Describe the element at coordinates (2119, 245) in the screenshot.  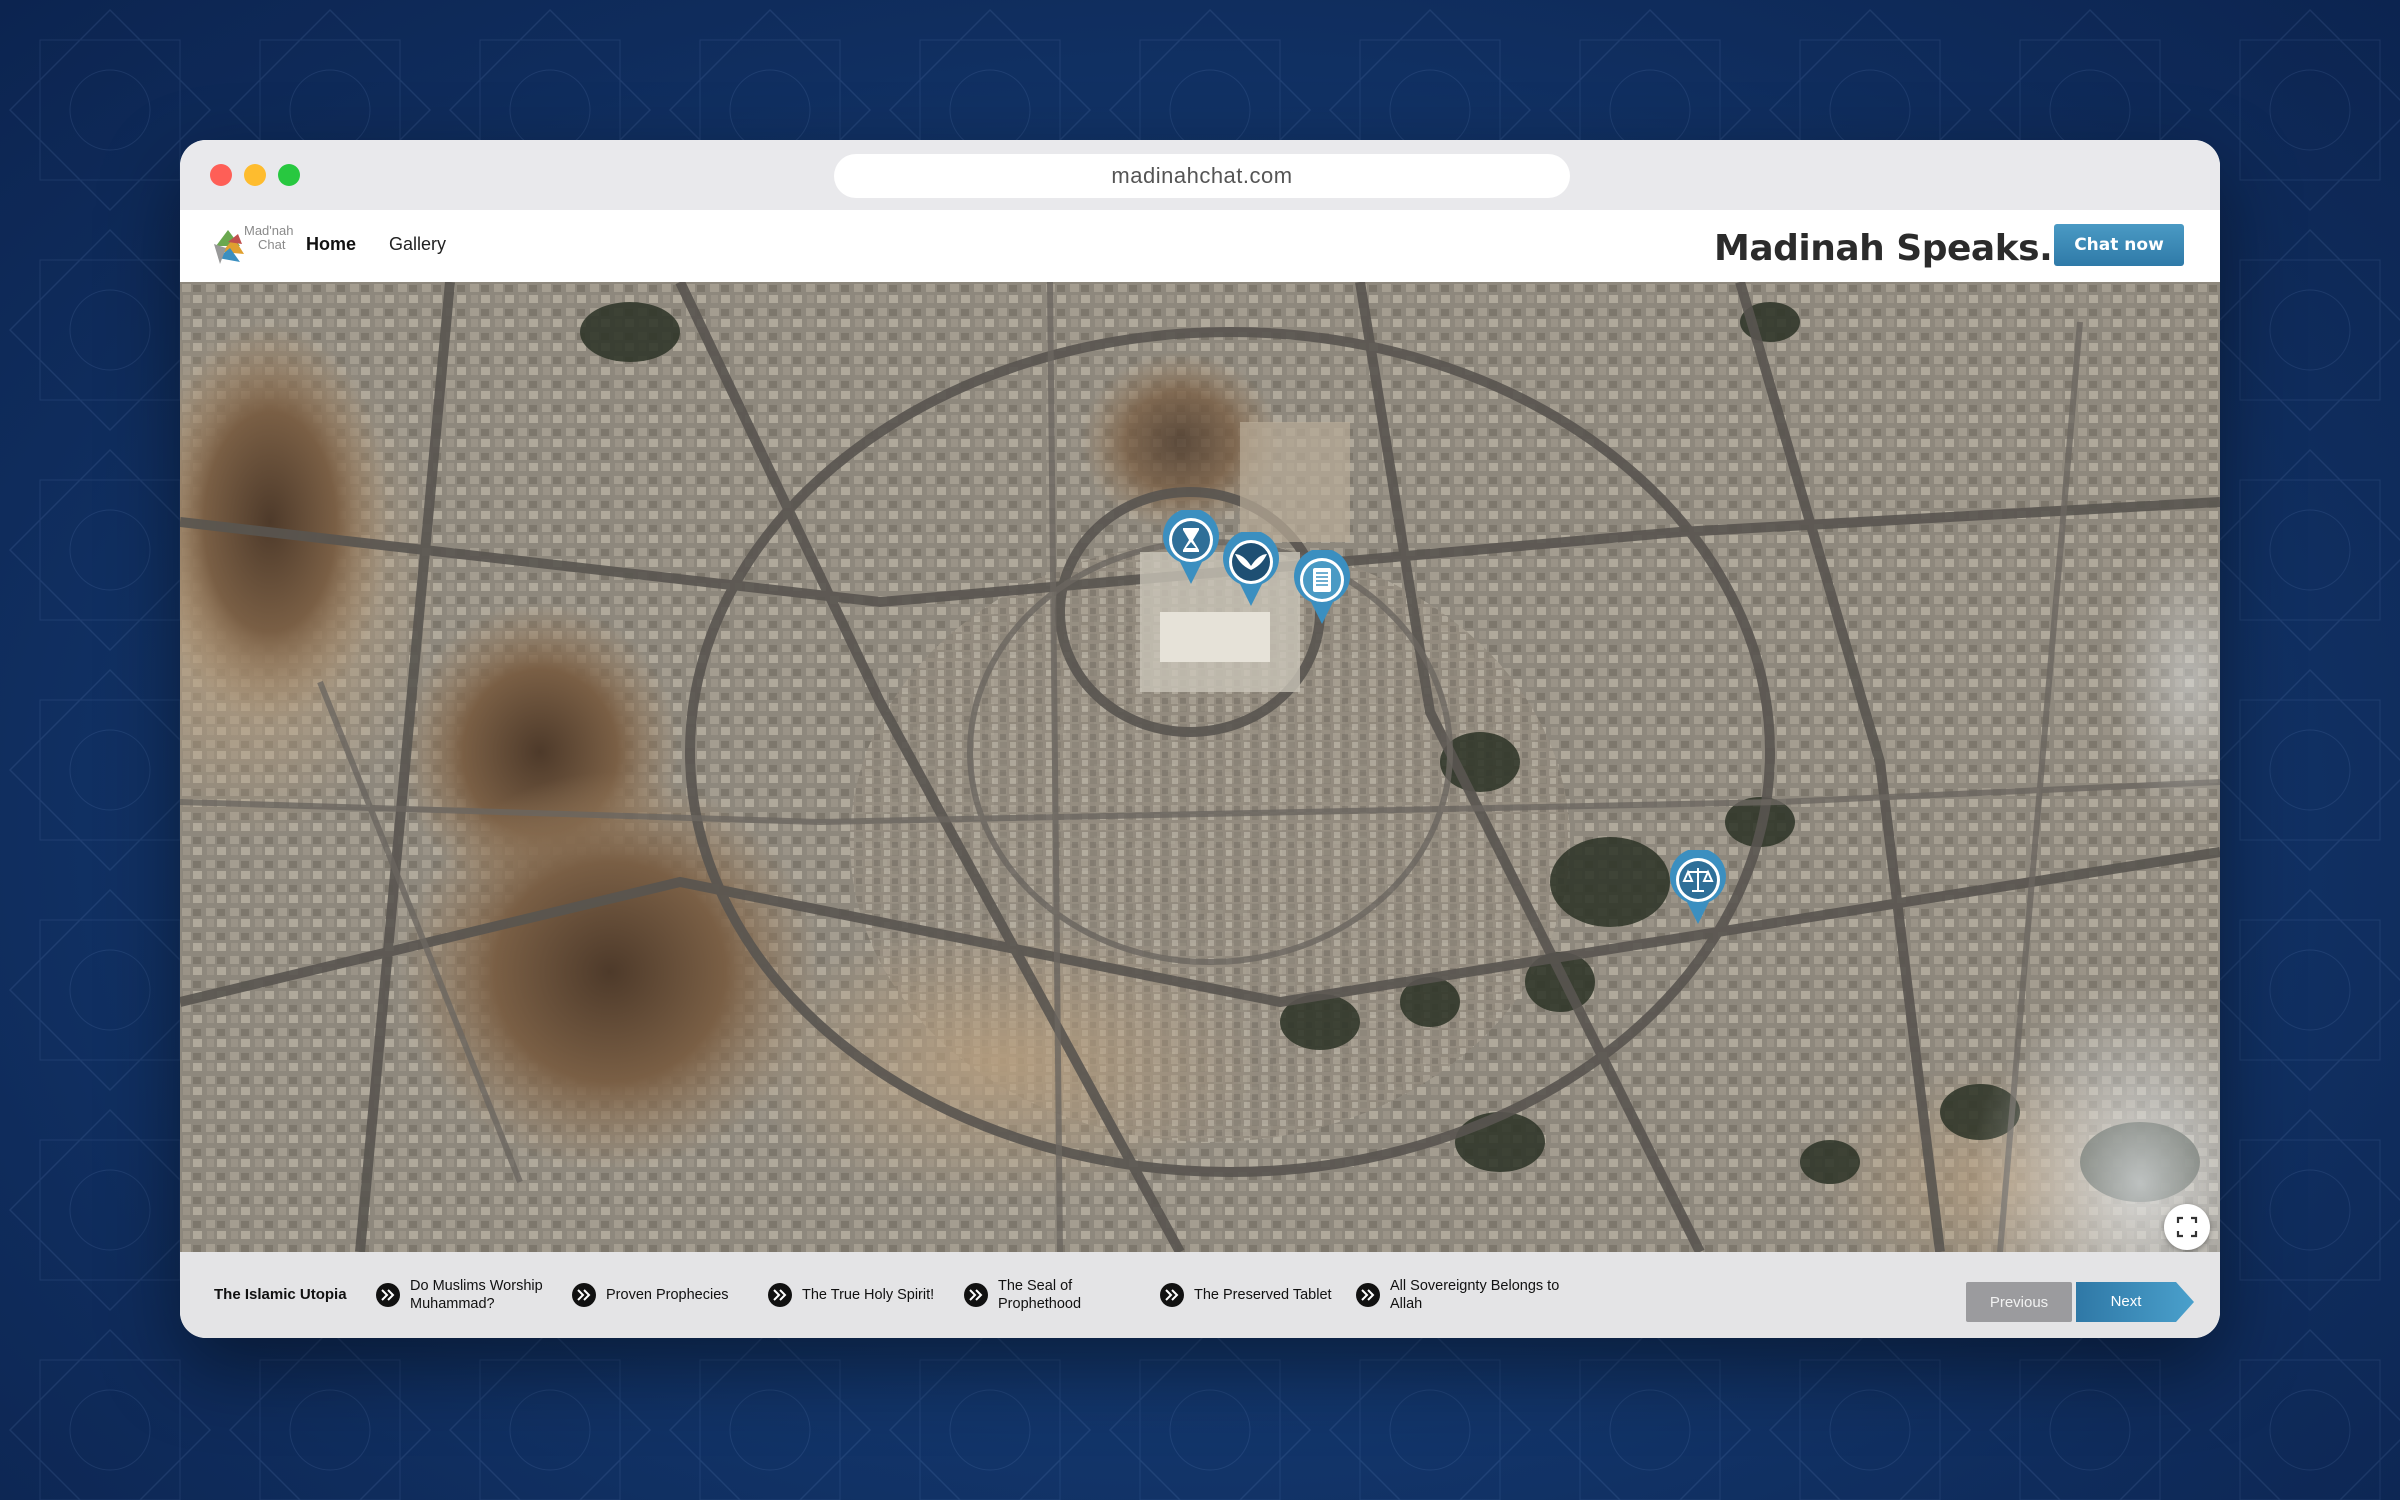
I see `chat-now-button: Chat now` at that location.